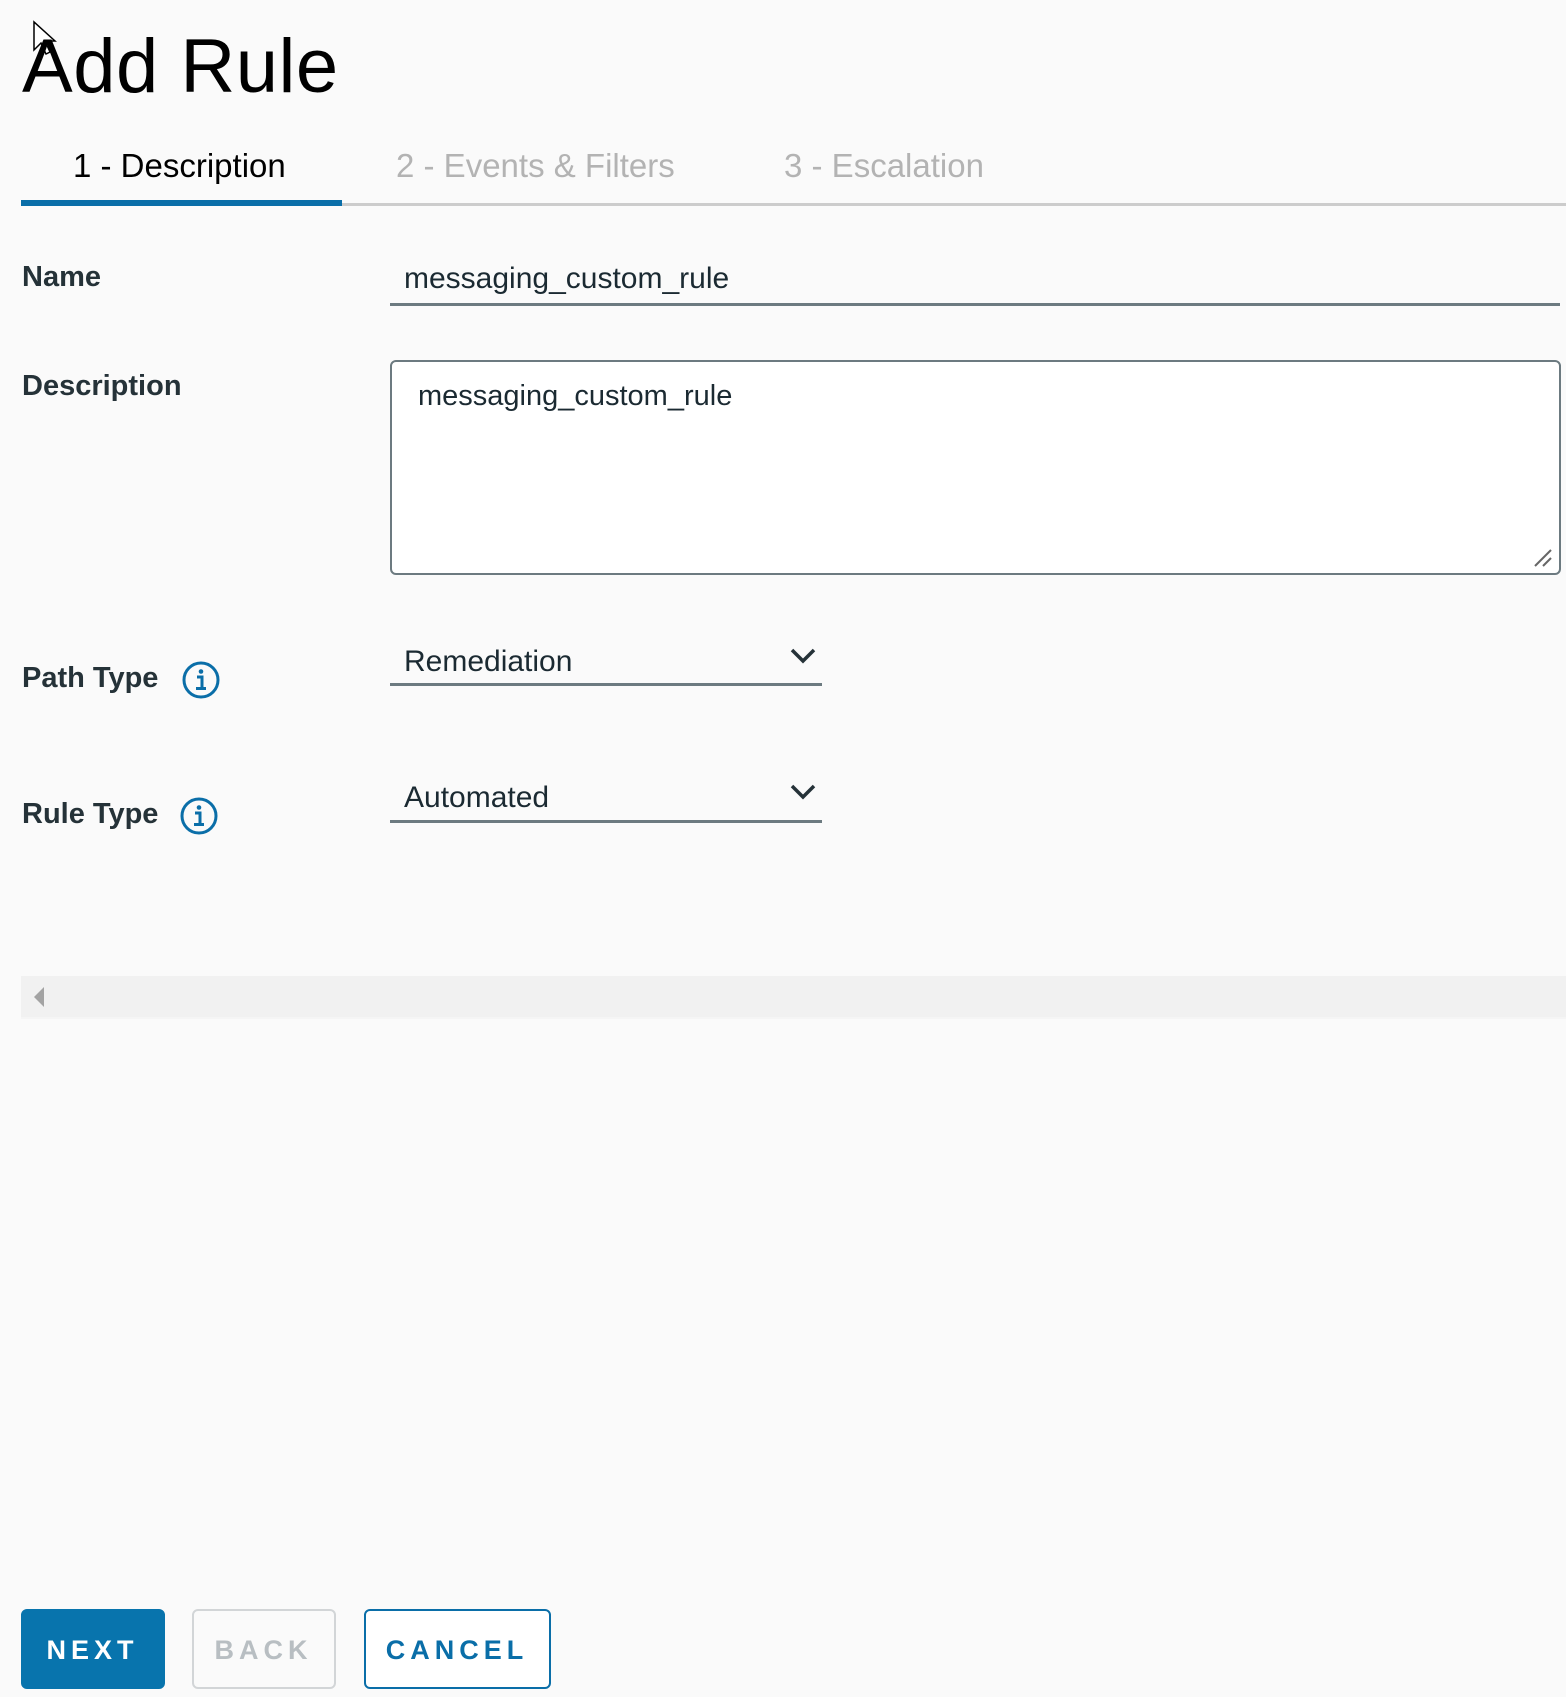 This screenshot has height=1697, width=1566. What do you see at coordinates (488, 661) in the screenshot?
I see `path-type-value: Remediation` at bounding box center [488, 661].